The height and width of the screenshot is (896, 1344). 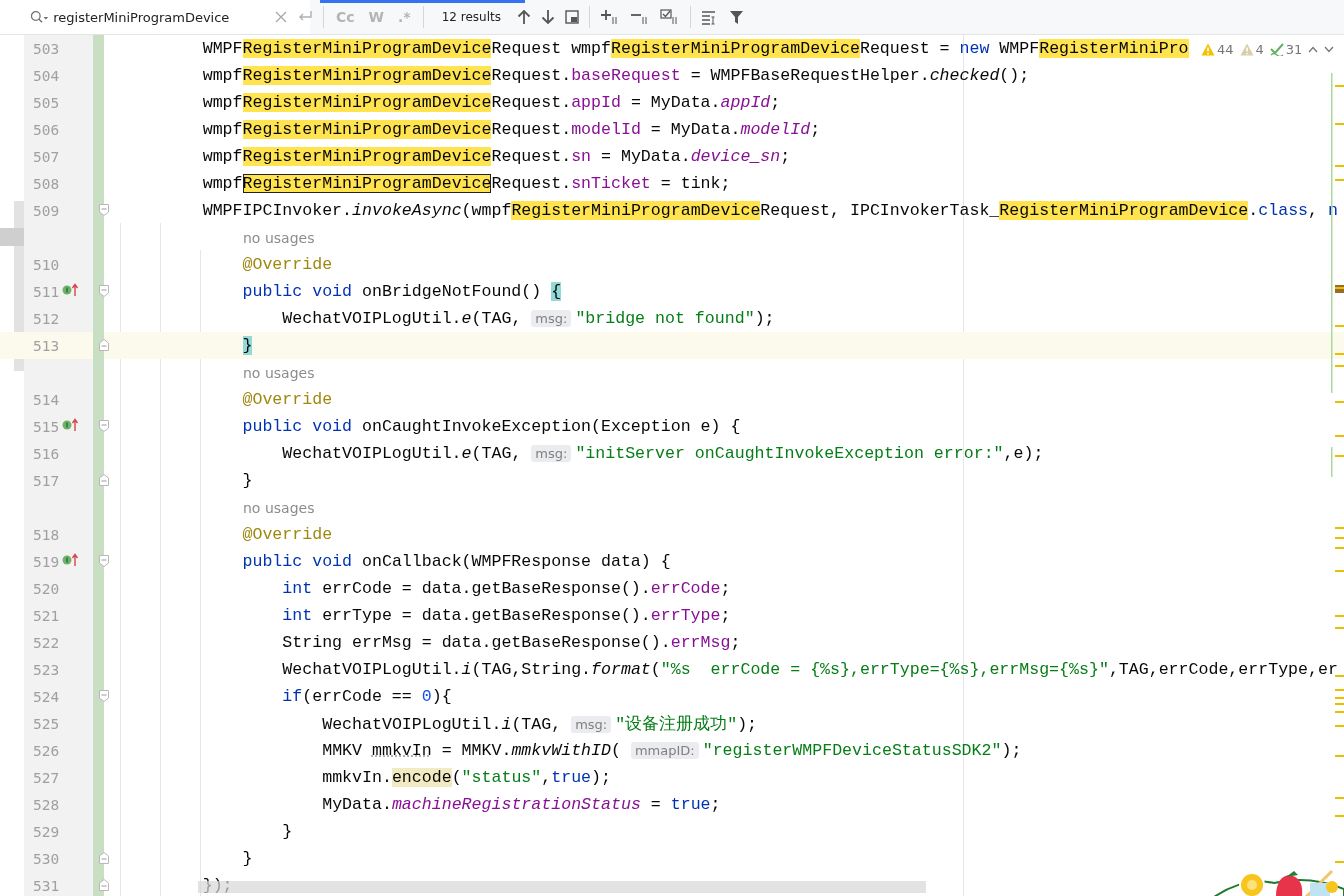 I want to click on line-number: 515, so click(x=47, y=426).